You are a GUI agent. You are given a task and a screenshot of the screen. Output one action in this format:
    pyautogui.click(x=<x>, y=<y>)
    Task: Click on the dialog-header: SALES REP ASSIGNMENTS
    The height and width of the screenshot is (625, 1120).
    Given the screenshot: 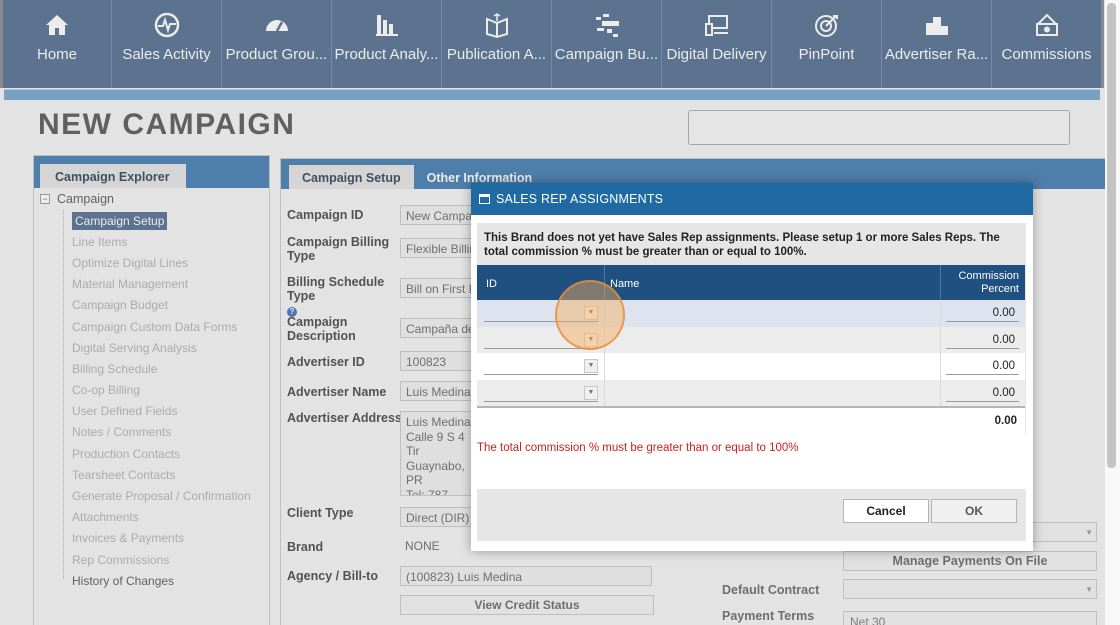 What is the action you would take?
    pyautogui.click(x=752, y=199)
    